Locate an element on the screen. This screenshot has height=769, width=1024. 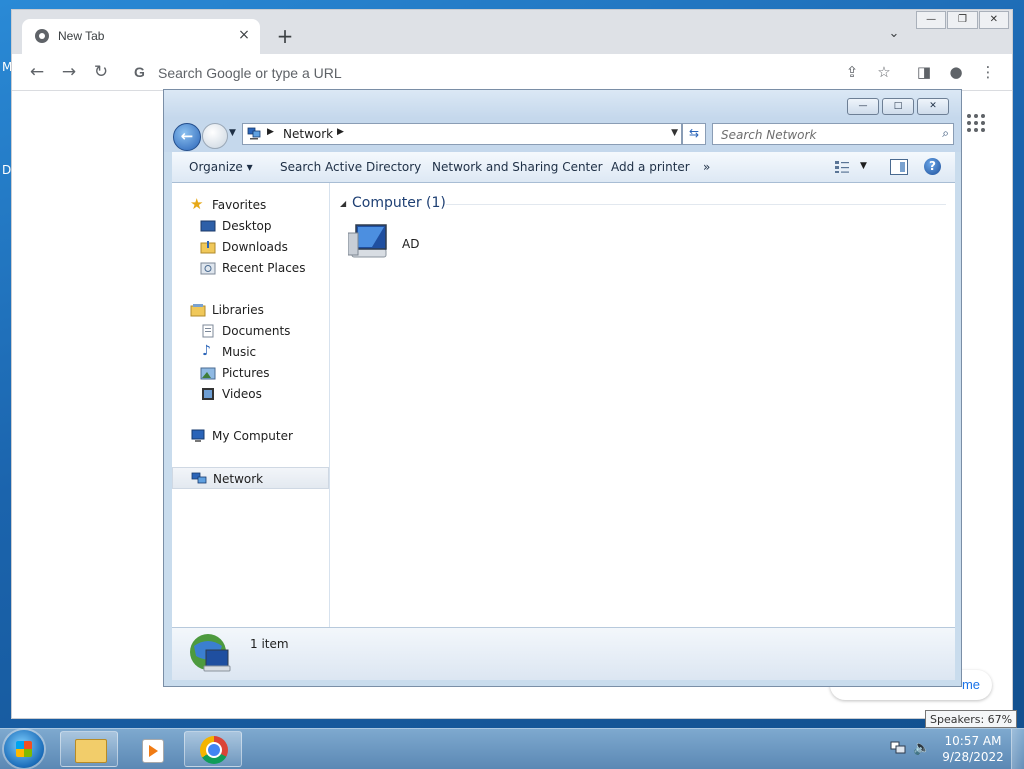
back-arrow-icon: ← is located at coordinates (37, 72).